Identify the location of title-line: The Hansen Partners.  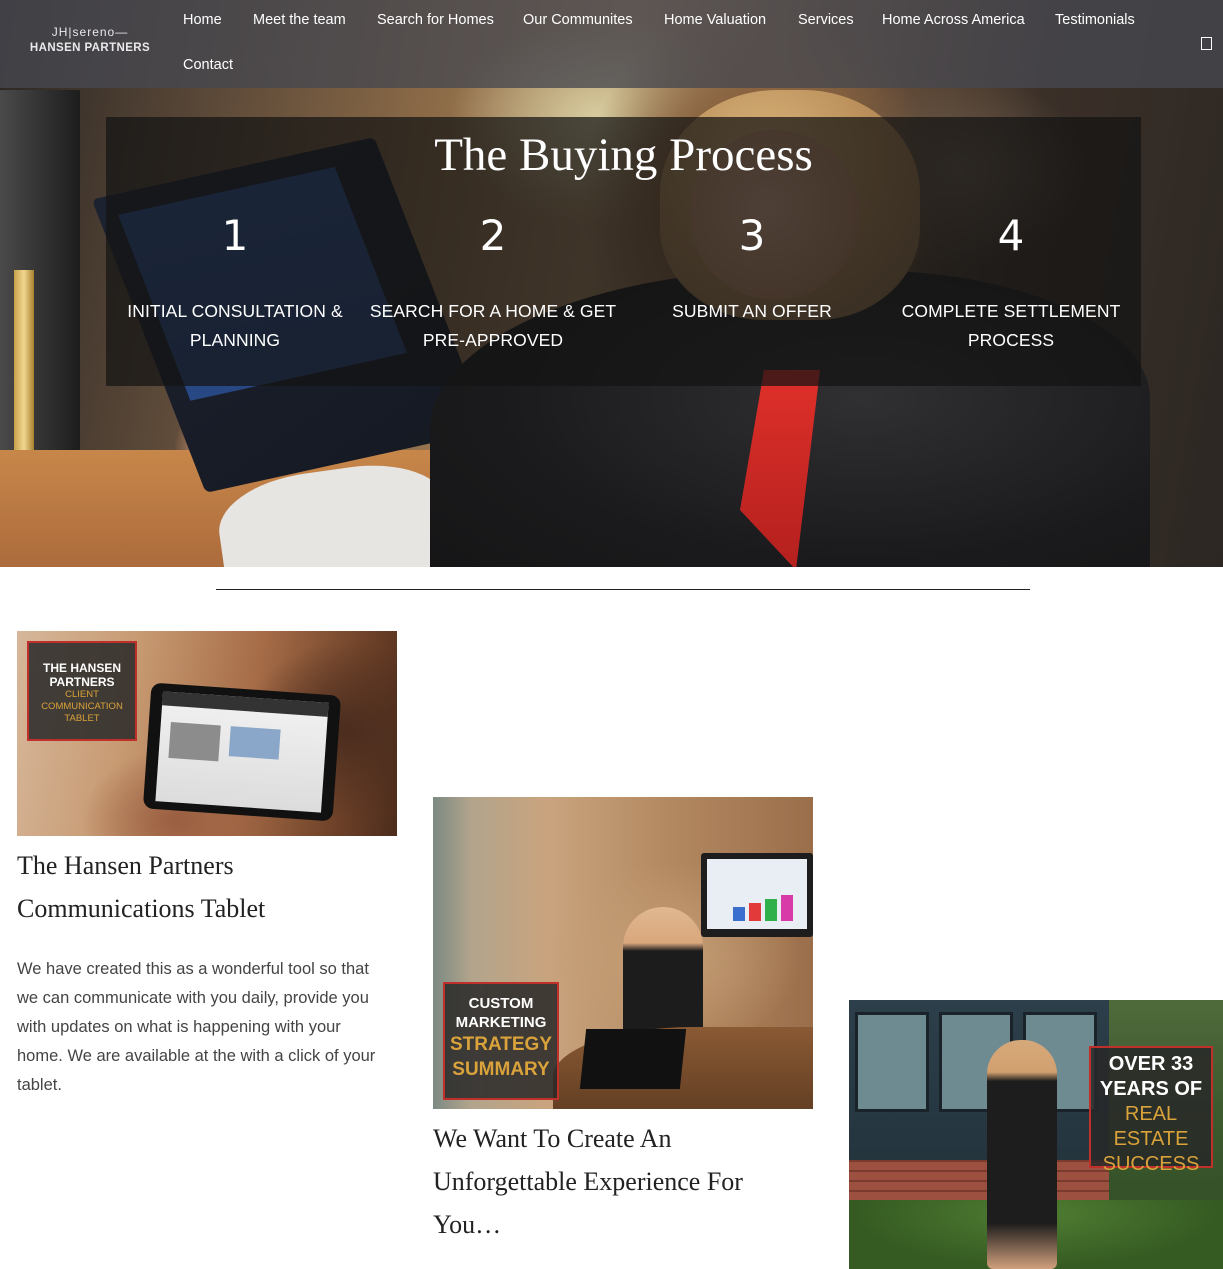
(125, 865).